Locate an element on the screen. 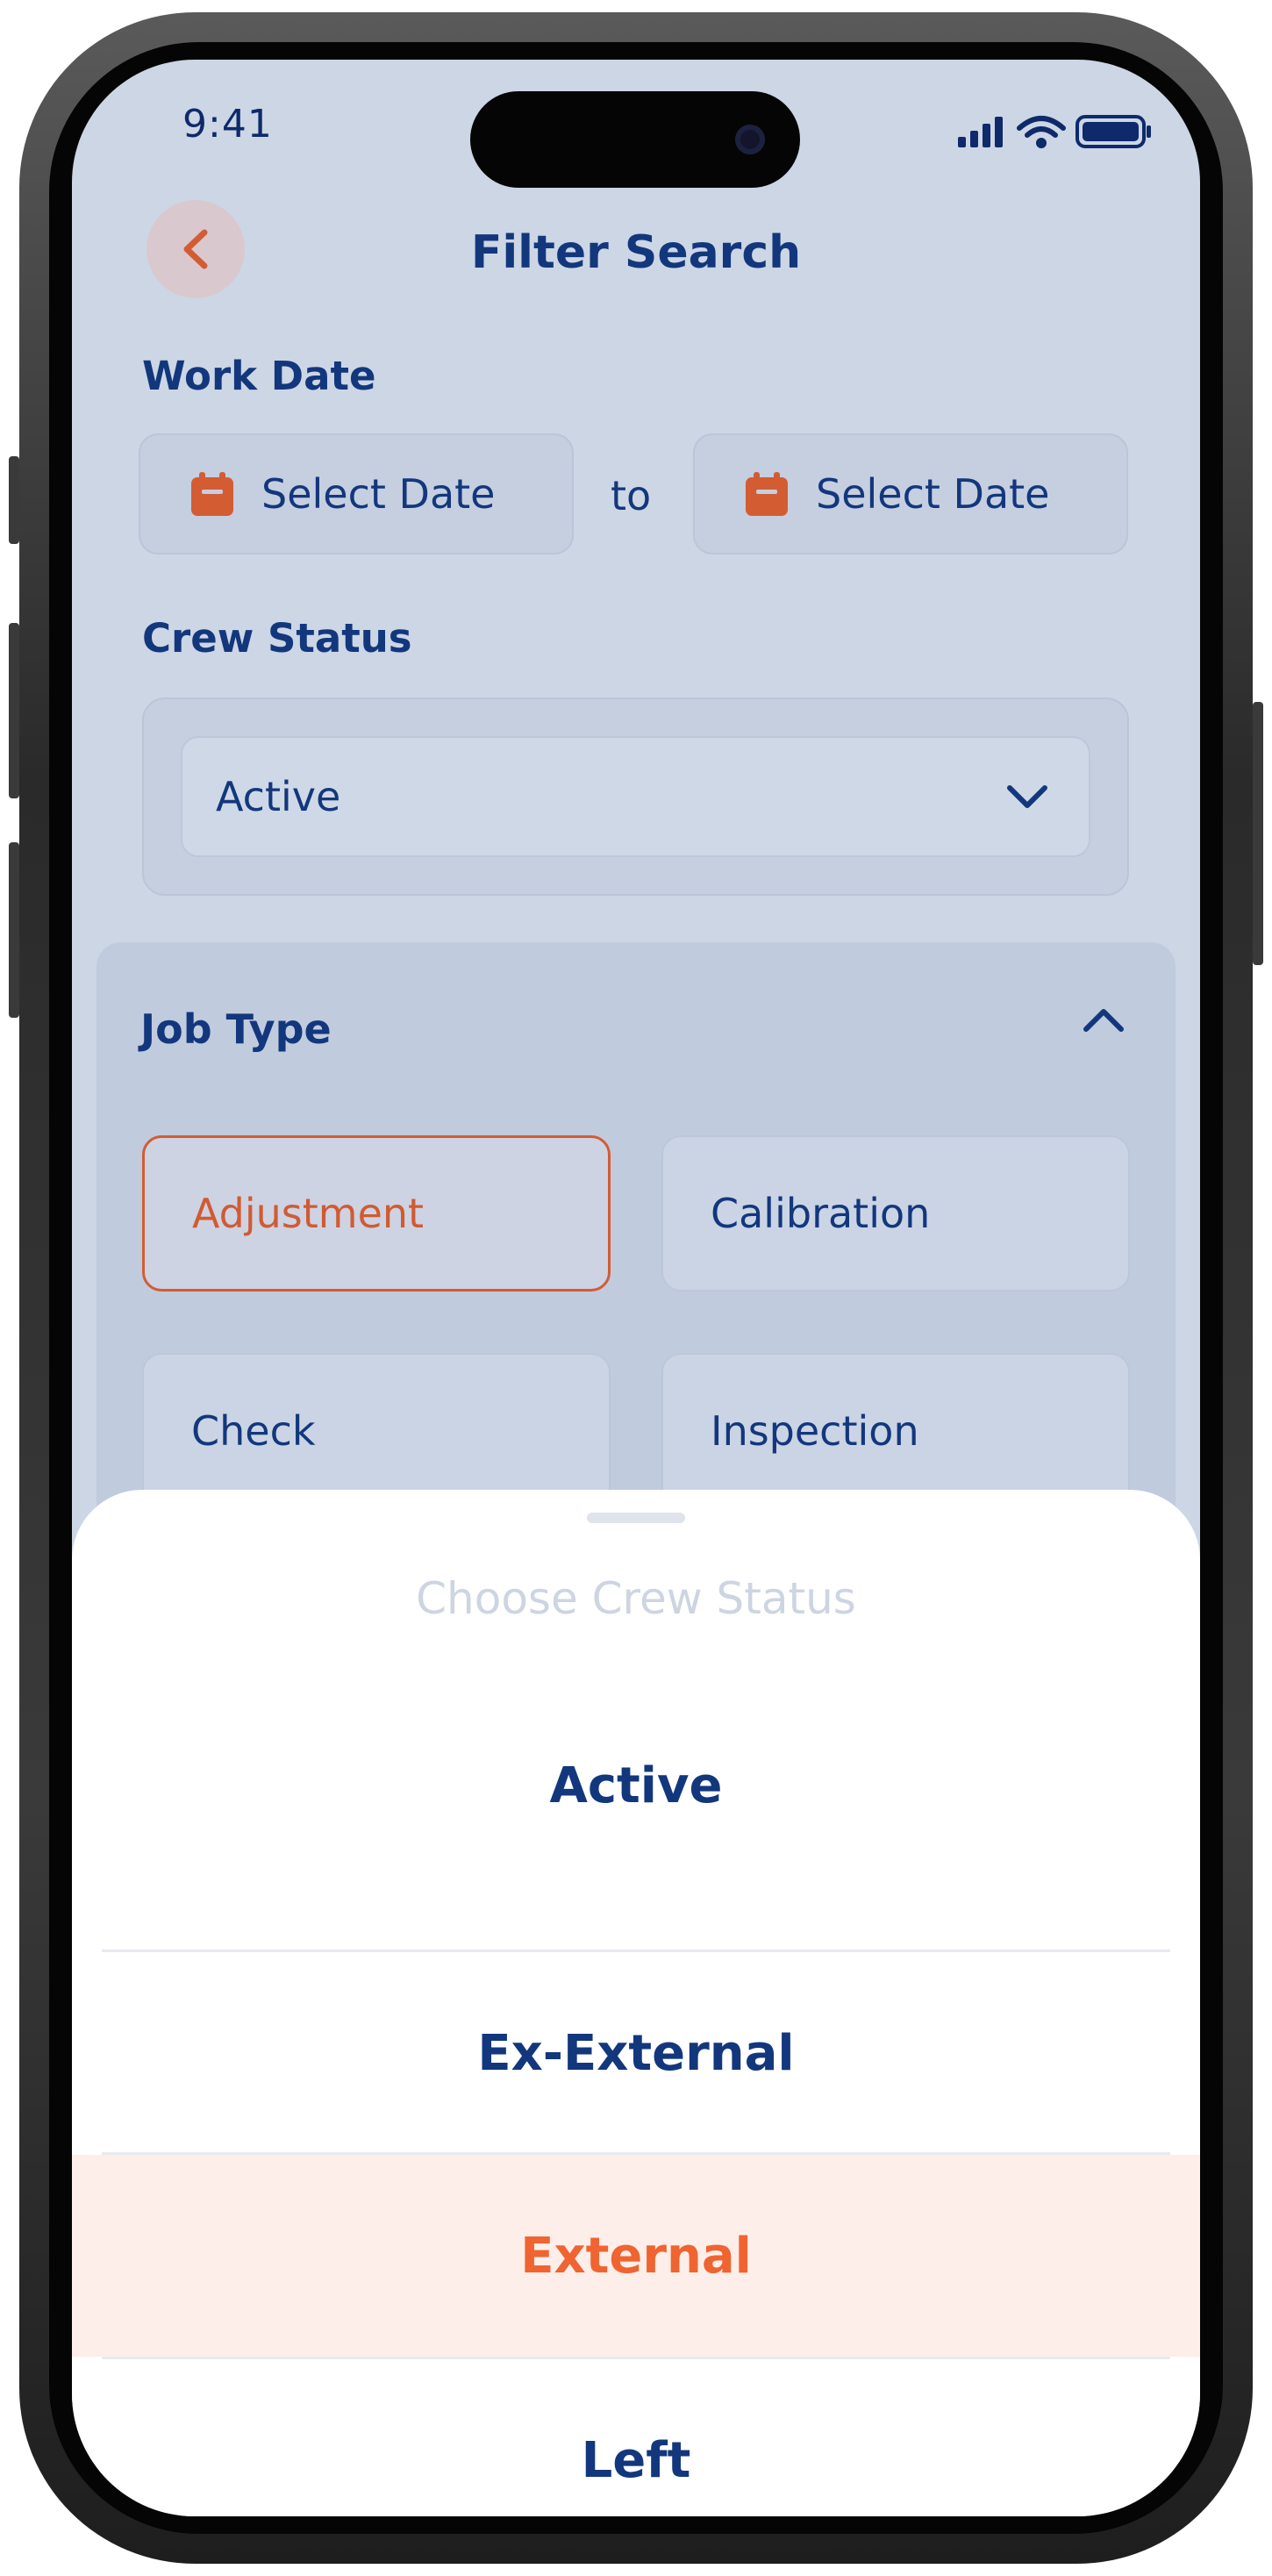 The image size is (1272, 2576). volume-down-button is located at coordinates (14, 930).